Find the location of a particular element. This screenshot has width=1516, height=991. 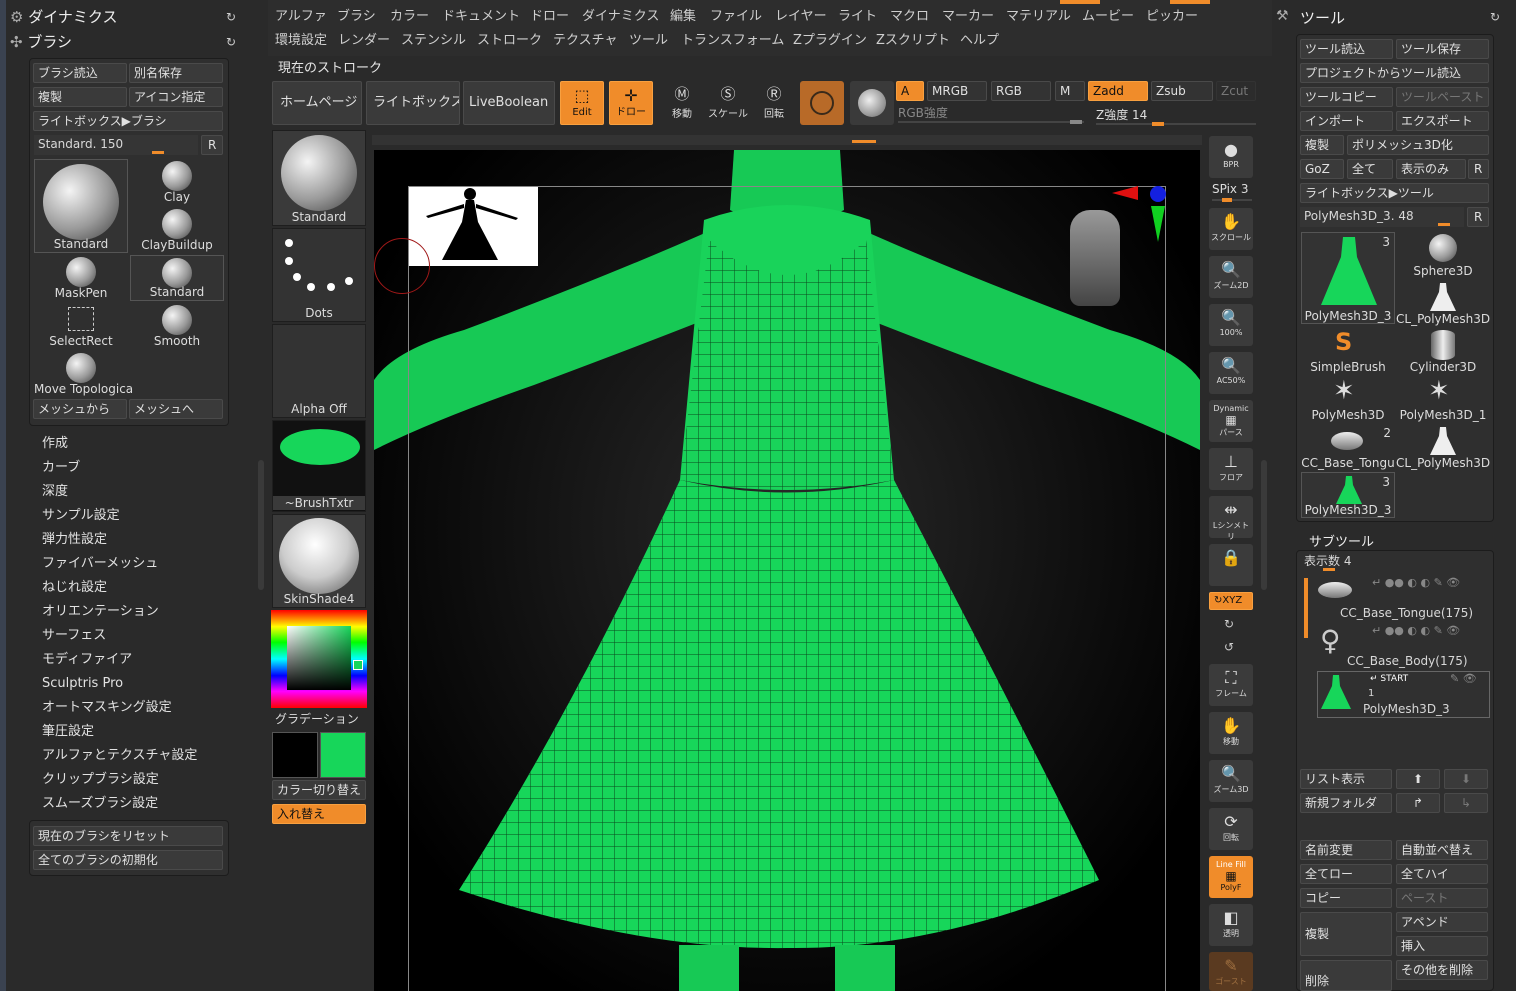

menu-smooth-brush: スムーズブラシ設定 is located at coordinates (137, 804).